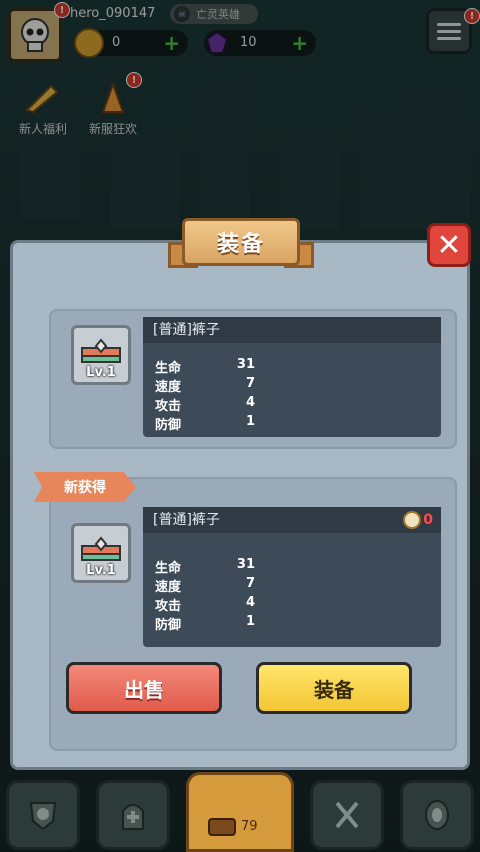 Image resolution: width=480 pixels, height=852 pixels. I want to click on current-item-card: Lv.1, so click(101, 355).